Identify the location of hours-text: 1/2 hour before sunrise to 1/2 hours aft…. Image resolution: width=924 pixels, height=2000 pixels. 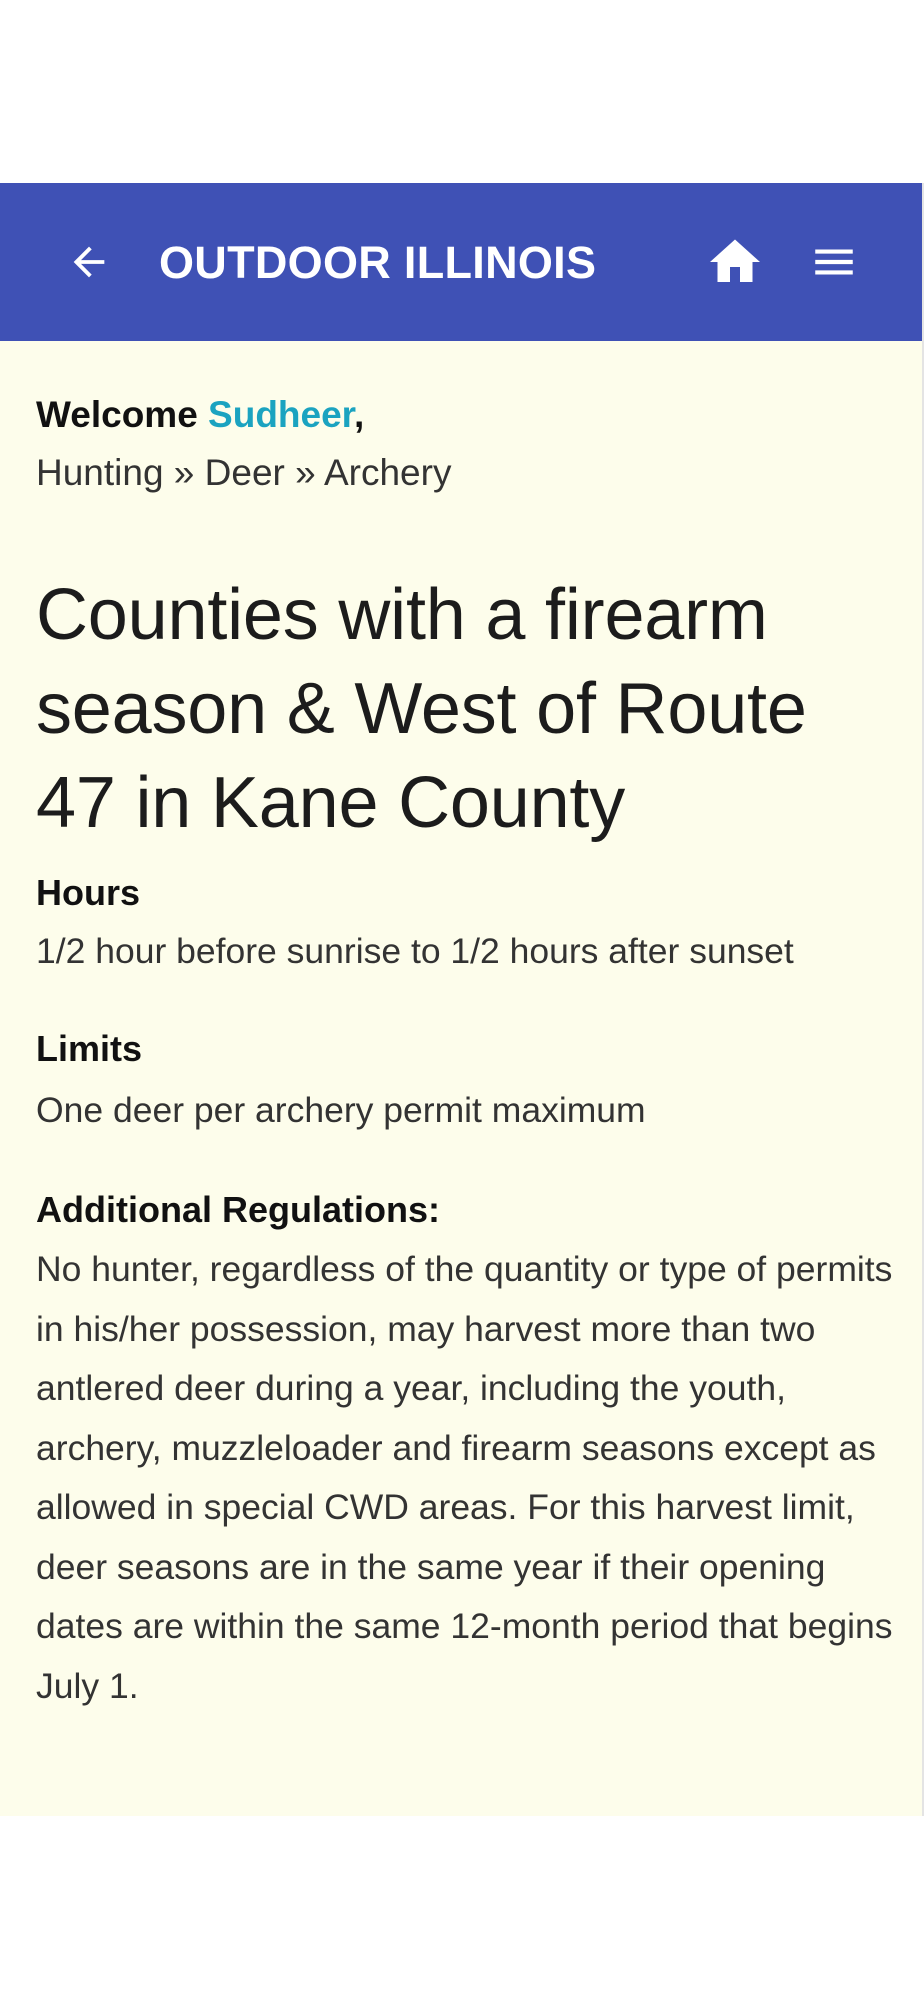
(415, 951).